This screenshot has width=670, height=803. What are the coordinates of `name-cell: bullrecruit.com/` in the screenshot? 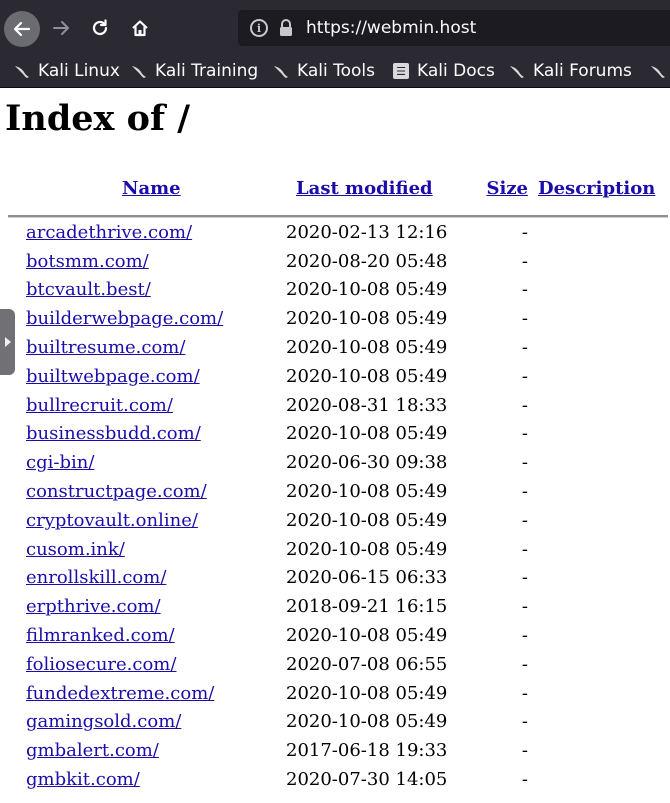 It's located at (156, 405).